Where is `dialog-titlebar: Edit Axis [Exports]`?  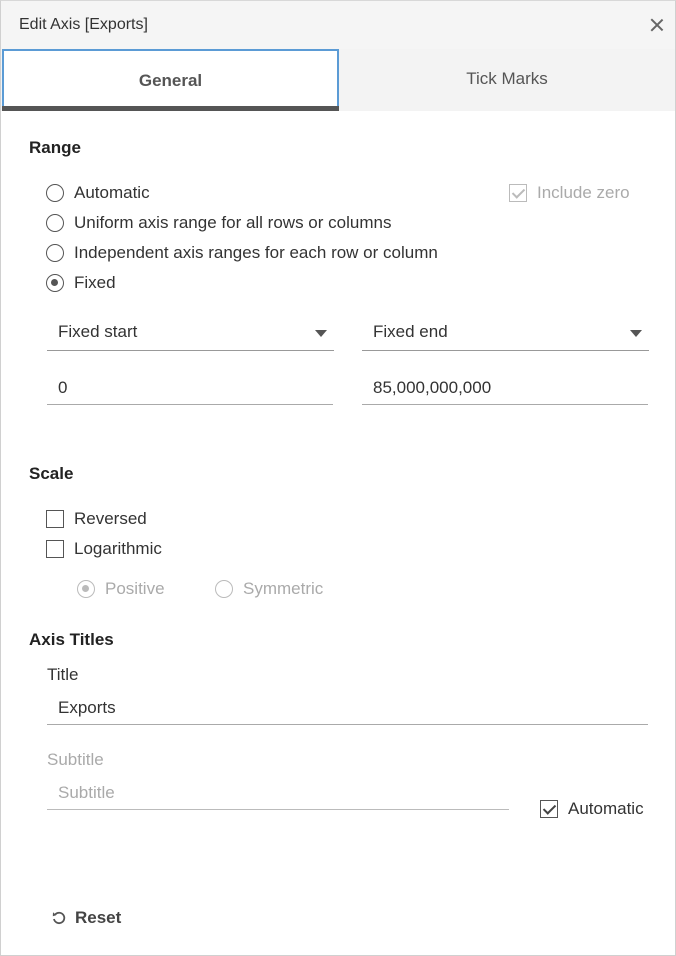 dialog-titlebar: Edit Axis [Exports] is located at coordinates (338, 25).